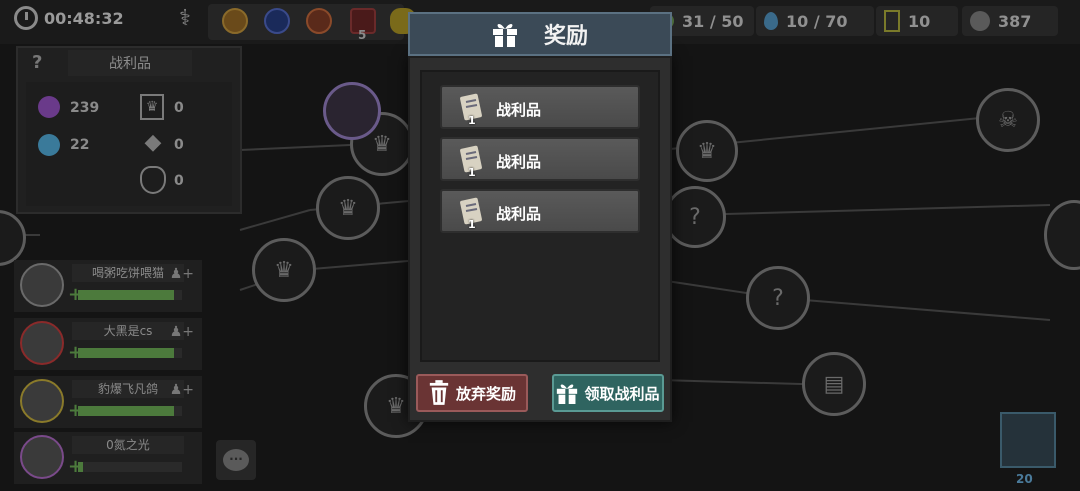 This screenshot has height=491, width=1080. What do you see at coordinates (130, 63) in the screenshot?
I see `loot-panel-title: 战利品` at bounding box center [130, 63].